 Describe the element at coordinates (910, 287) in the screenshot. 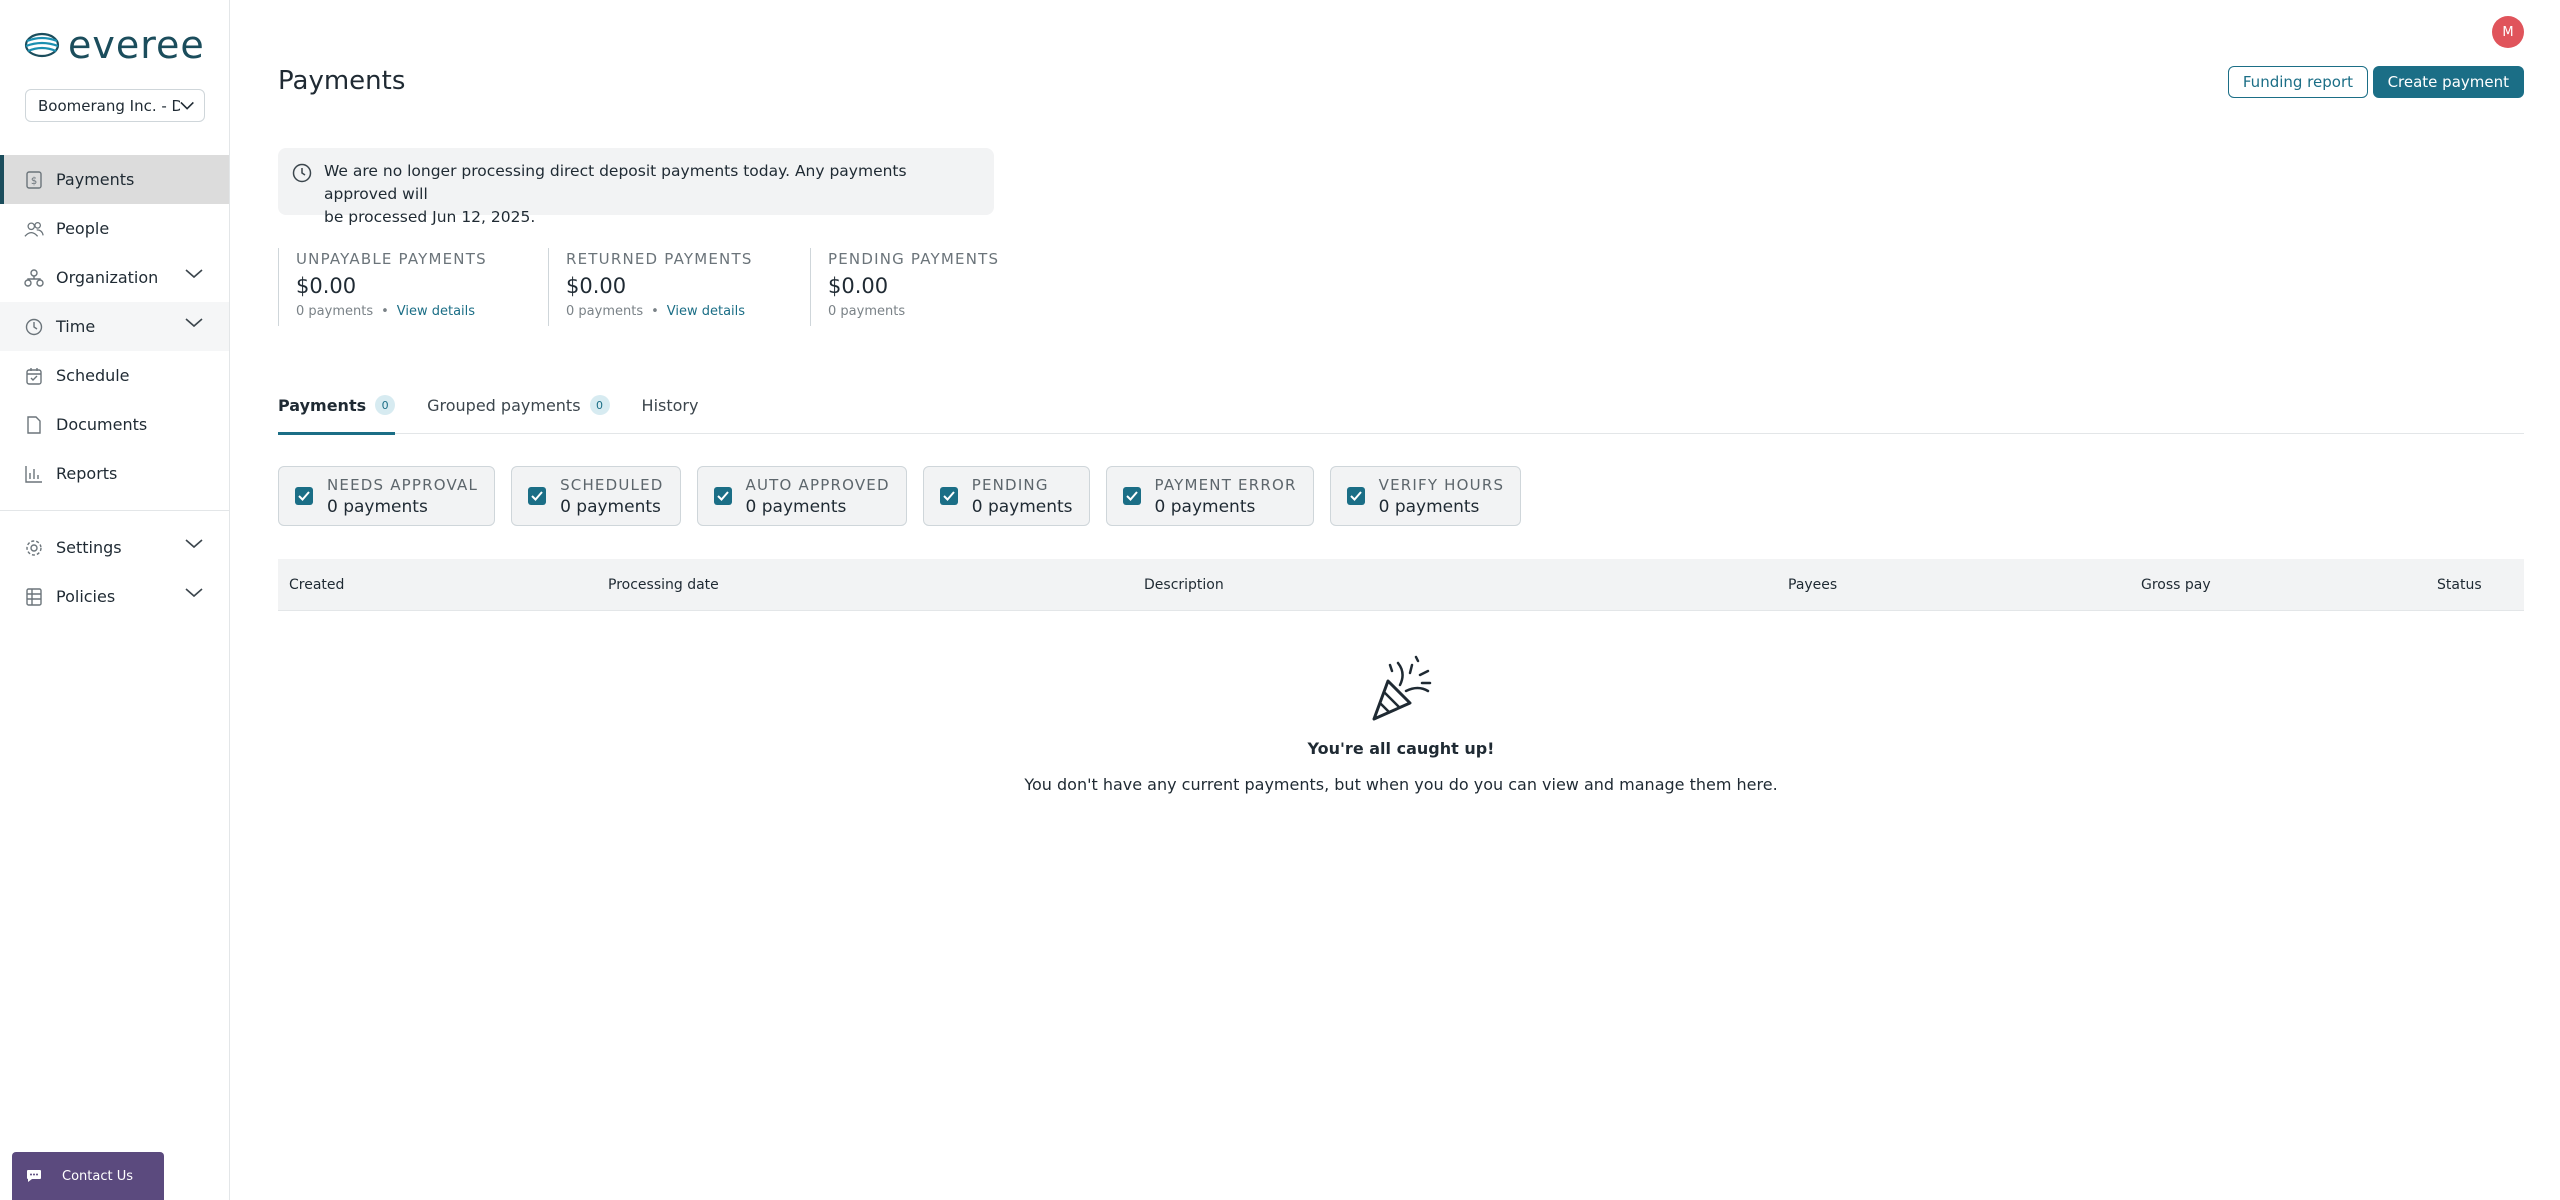

I see `summary-card-pending: Pending payments $0.00 0 payments` at that location.